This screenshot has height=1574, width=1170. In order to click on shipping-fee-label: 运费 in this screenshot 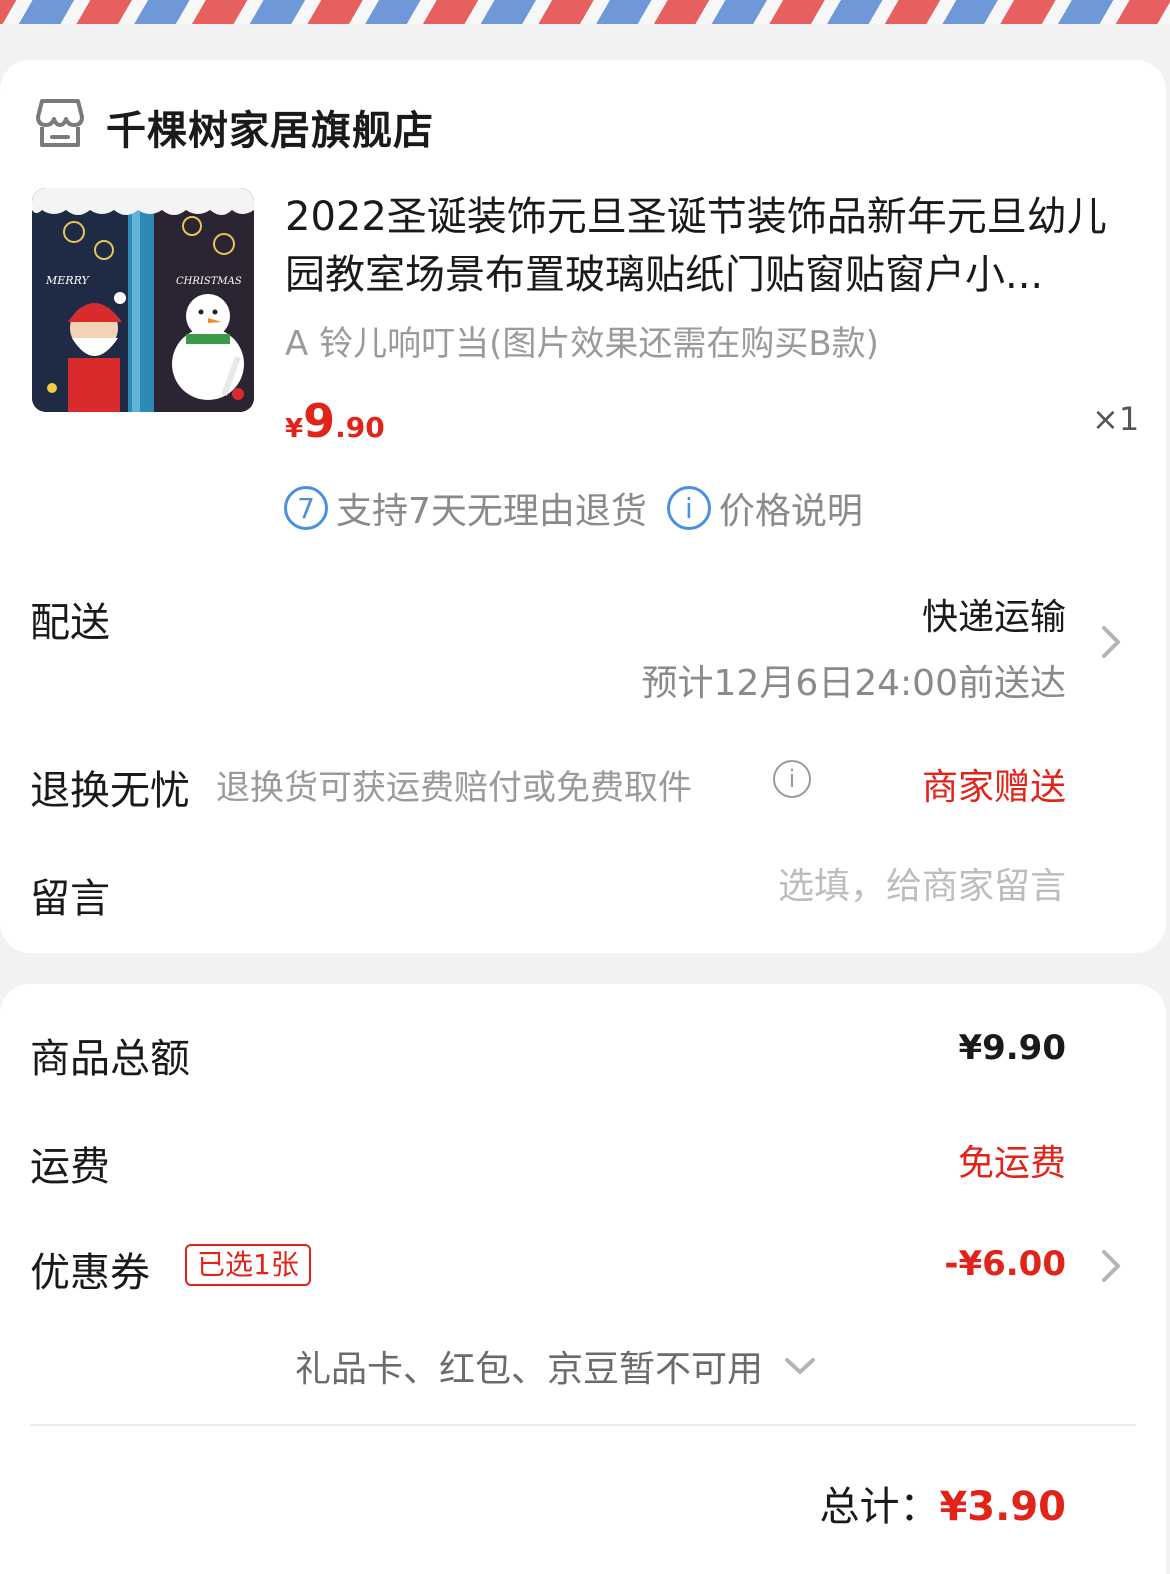, I will do `click(70, 1167)`.